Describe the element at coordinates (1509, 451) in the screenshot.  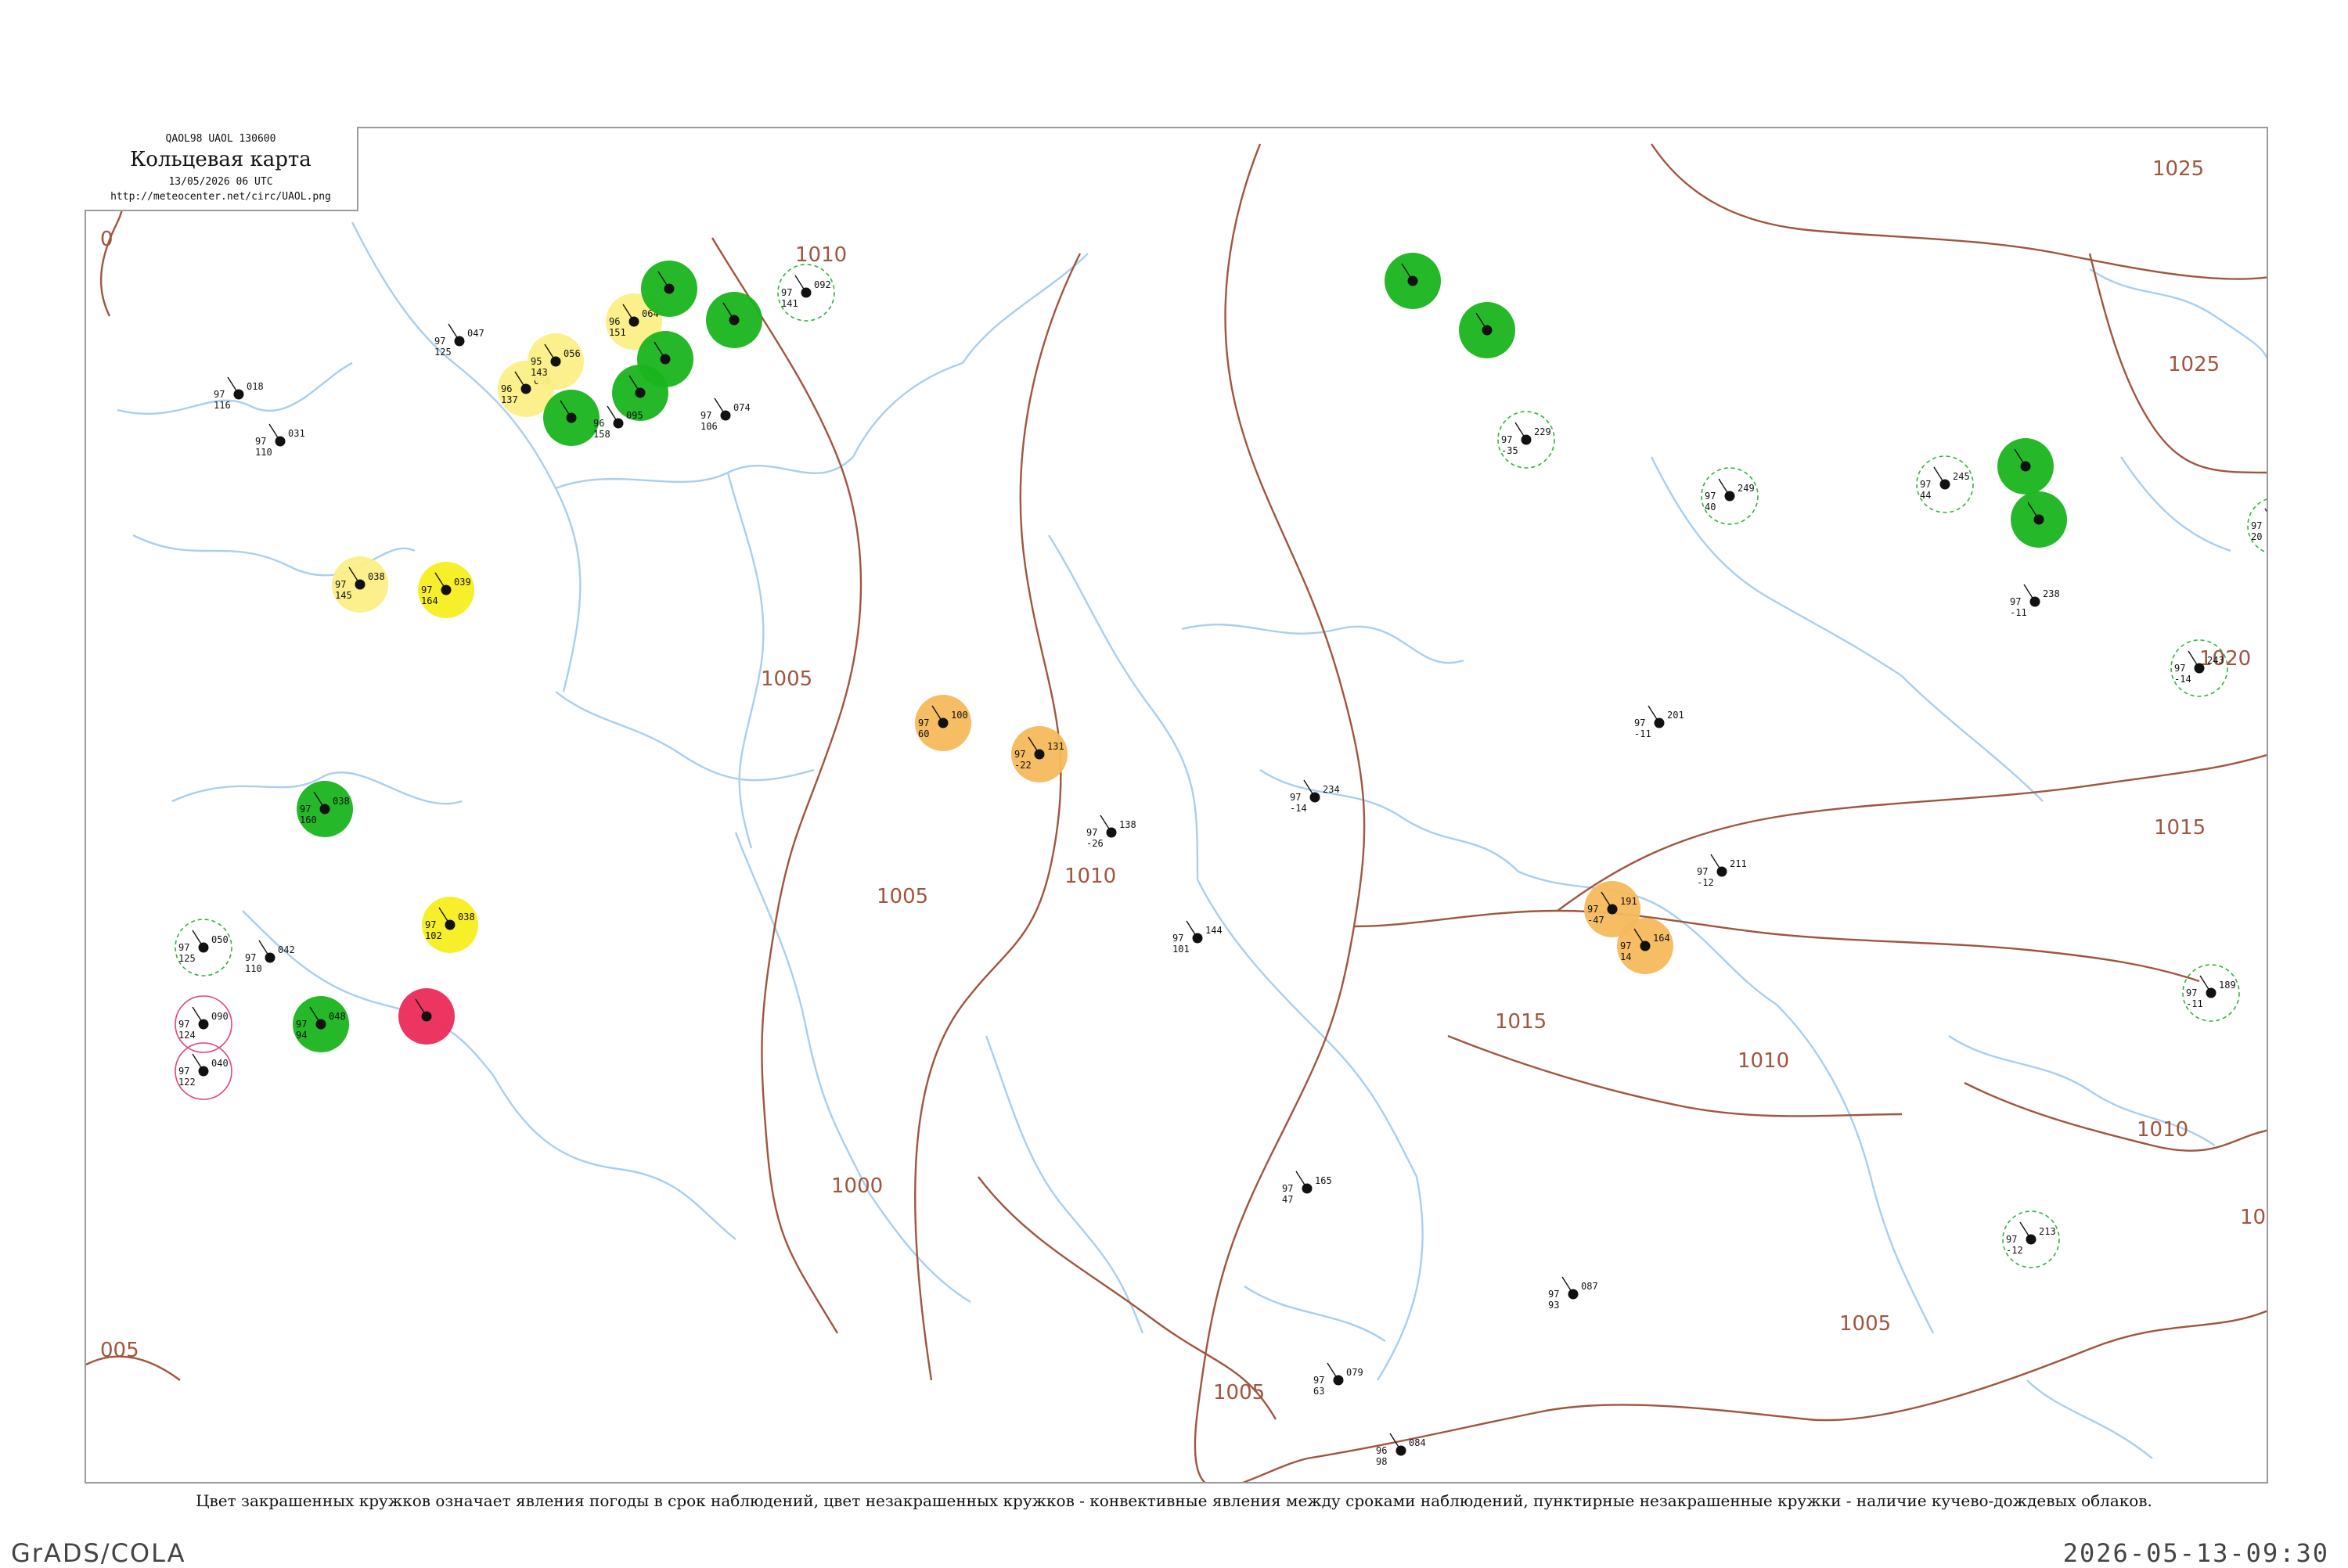
I see `station-dewpoint: -35` at that location.